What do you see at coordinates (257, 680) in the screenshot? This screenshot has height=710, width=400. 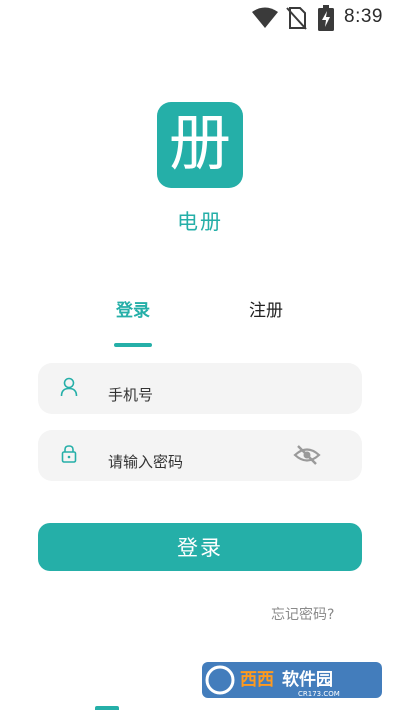 I see `svg-text: 西西` at bounding box center [257, 680].